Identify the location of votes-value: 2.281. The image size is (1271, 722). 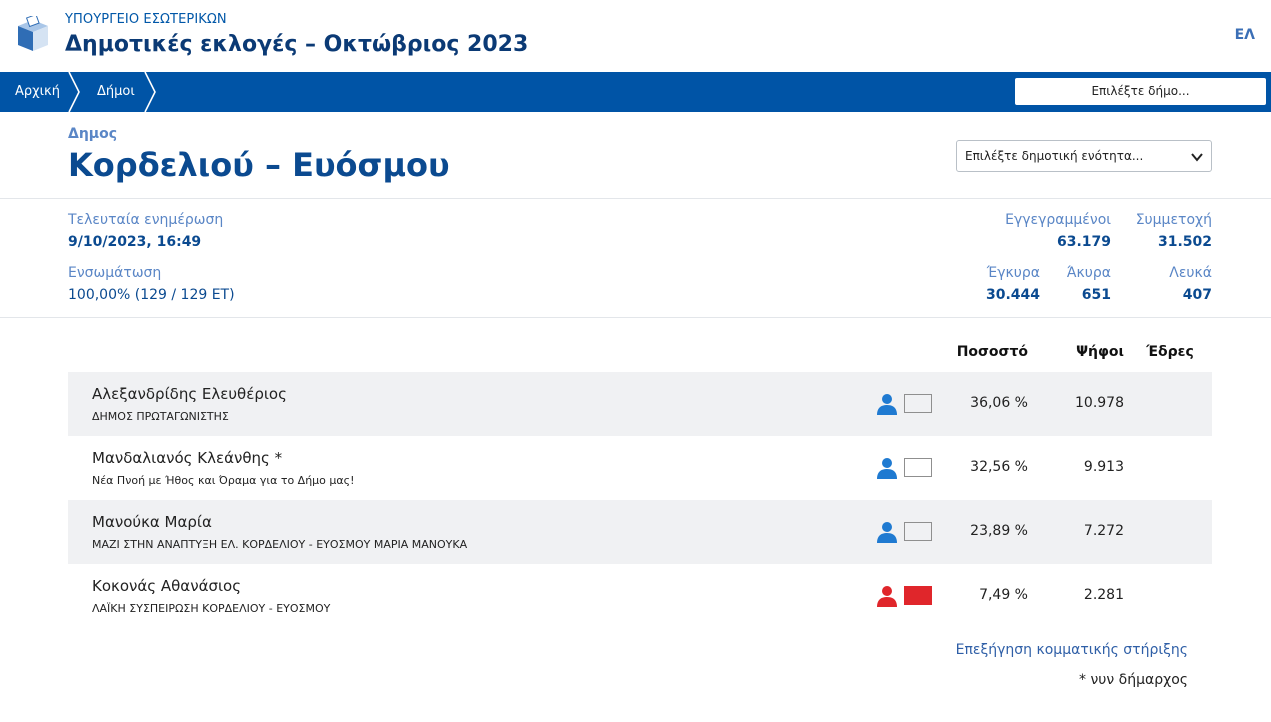
(1103, 595).